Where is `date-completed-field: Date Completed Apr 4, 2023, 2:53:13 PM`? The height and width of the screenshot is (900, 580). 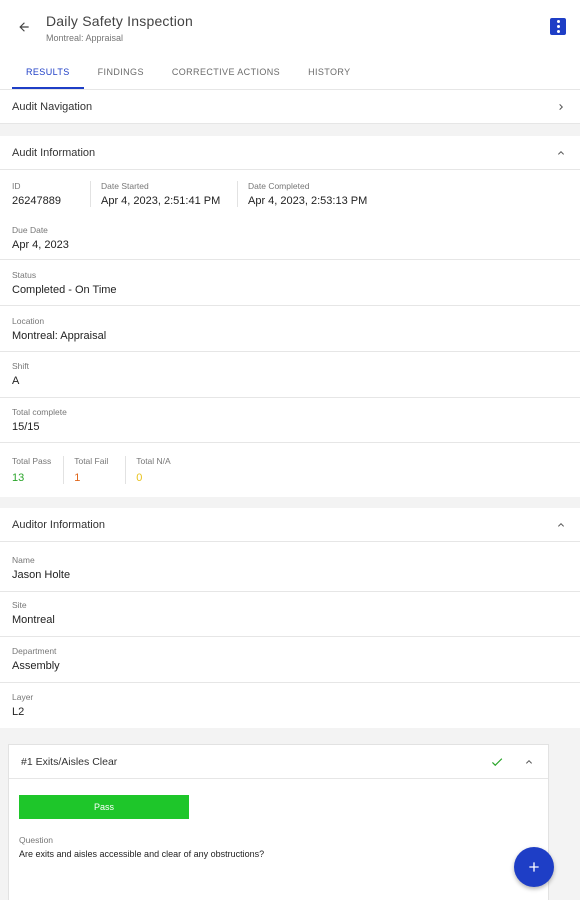
date-completed-field: Date Completed Apr 4, 2023, 2:53:13 PM is located at coordinates (307, 194).